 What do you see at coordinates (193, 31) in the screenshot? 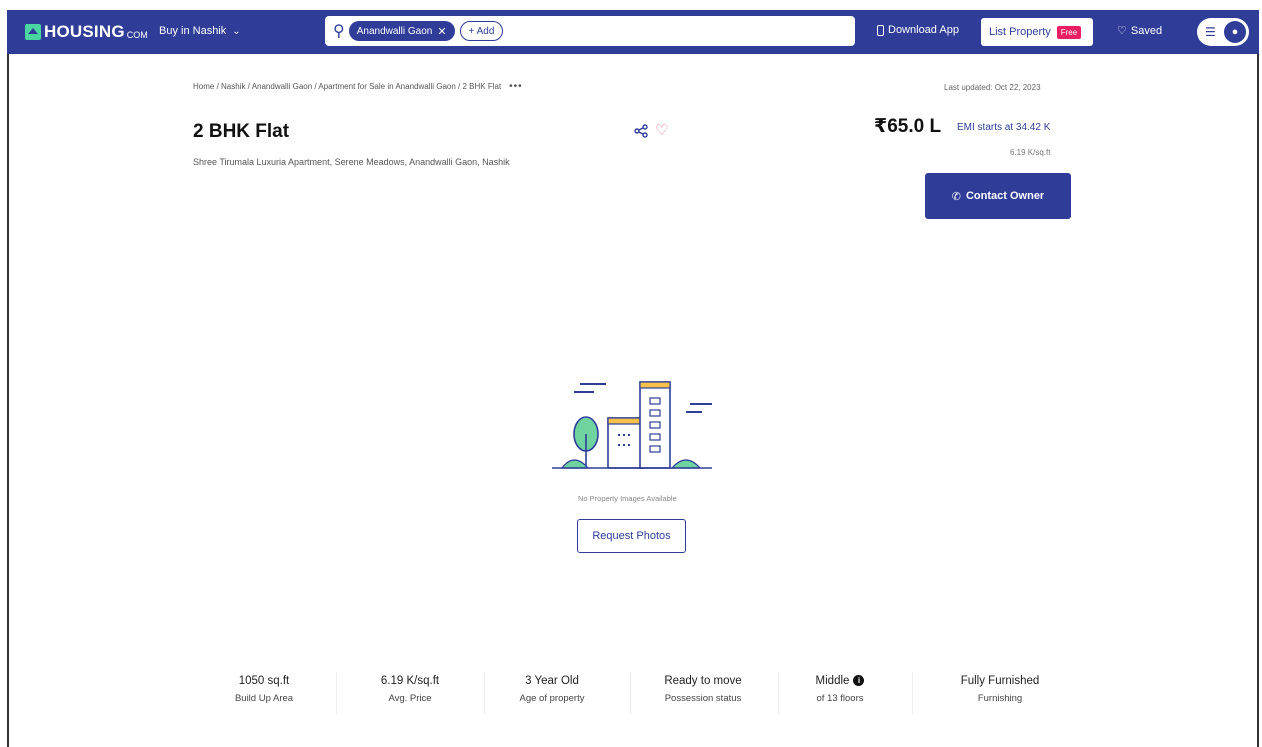
I see `city-selector-label: Buy in Nashik` at bounding box center [193, 31].